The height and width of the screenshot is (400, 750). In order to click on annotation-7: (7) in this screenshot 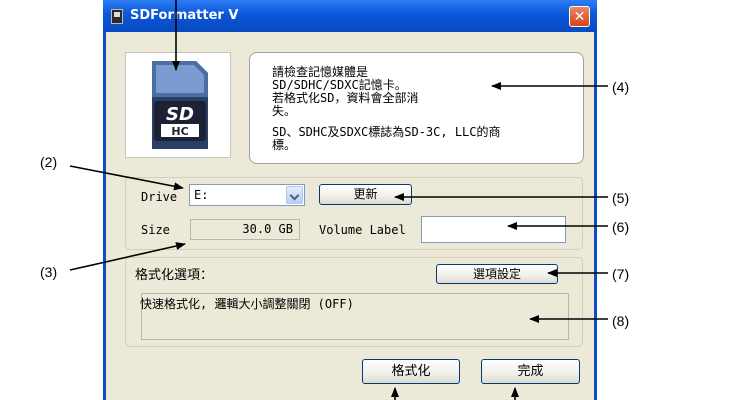, I will do `click(621, 274)`.